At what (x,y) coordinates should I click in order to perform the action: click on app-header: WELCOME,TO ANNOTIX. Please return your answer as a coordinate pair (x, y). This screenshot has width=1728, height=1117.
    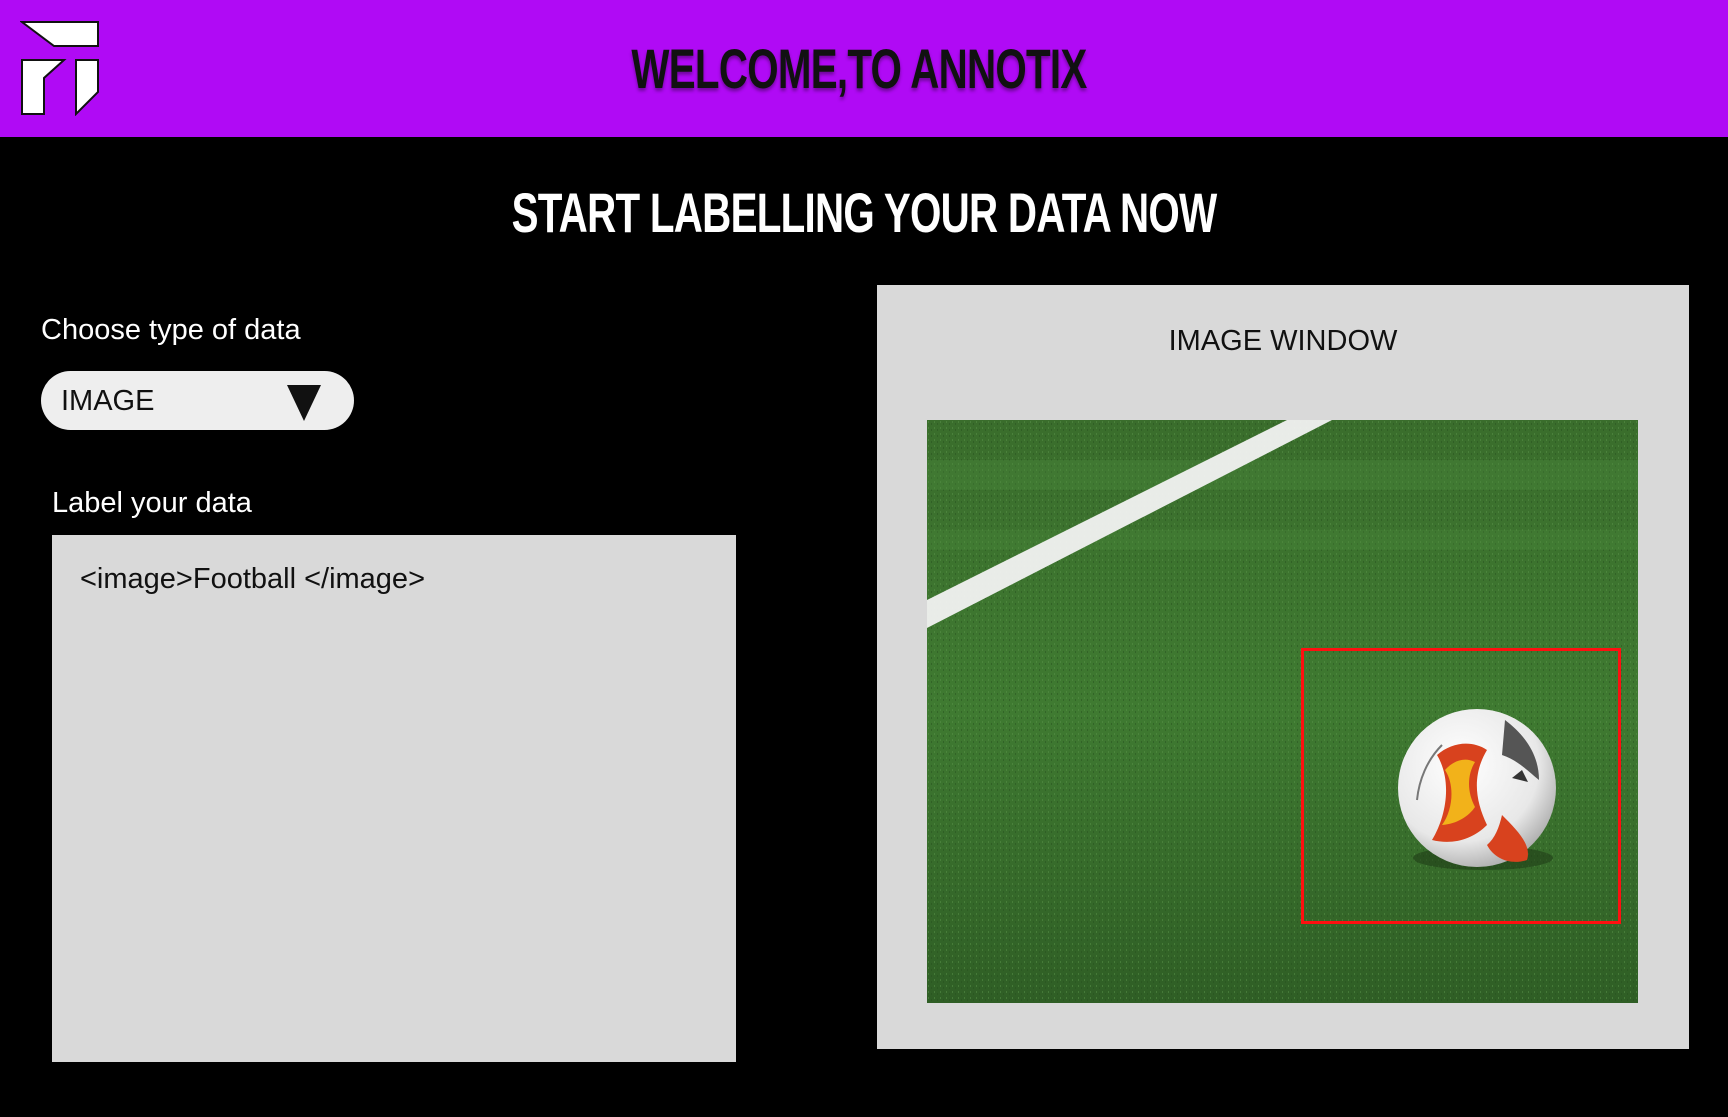
    Looking at the image, I should click on (864, 68).